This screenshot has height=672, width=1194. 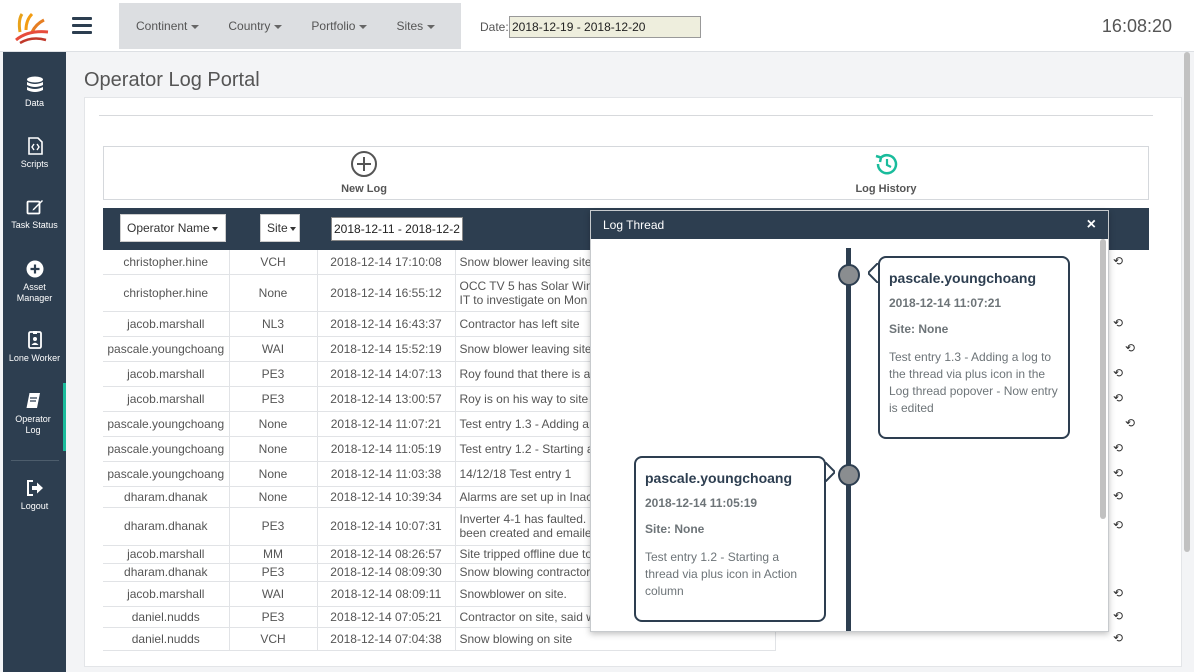 I want to click on sidebar-item-lone-worker: Lone Worker, so click(x=34, y=347).